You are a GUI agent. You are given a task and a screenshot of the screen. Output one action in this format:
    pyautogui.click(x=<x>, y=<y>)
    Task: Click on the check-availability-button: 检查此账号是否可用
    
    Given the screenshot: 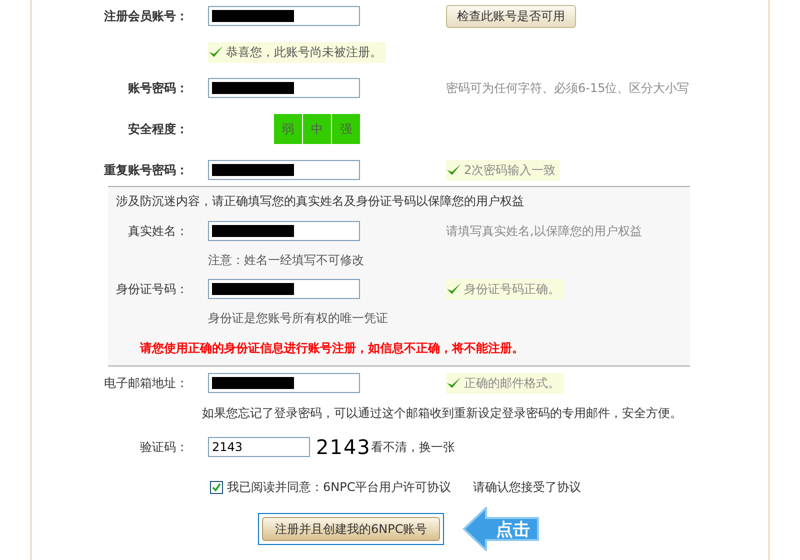 What is the action you would take?
    pyautogui.click(x=511, y=16)
    